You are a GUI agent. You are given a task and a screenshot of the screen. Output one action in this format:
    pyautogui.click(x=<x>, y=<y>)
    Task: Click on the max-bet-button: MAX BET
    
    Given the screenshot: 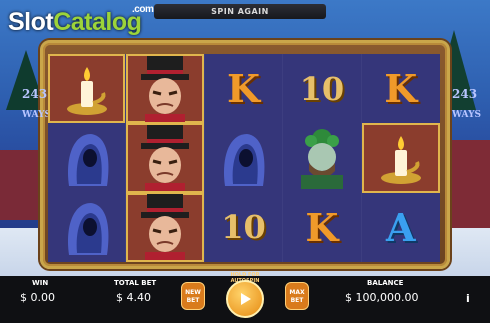 What is the action you would take?
    pyautogui.click(x=297, y=296)
    